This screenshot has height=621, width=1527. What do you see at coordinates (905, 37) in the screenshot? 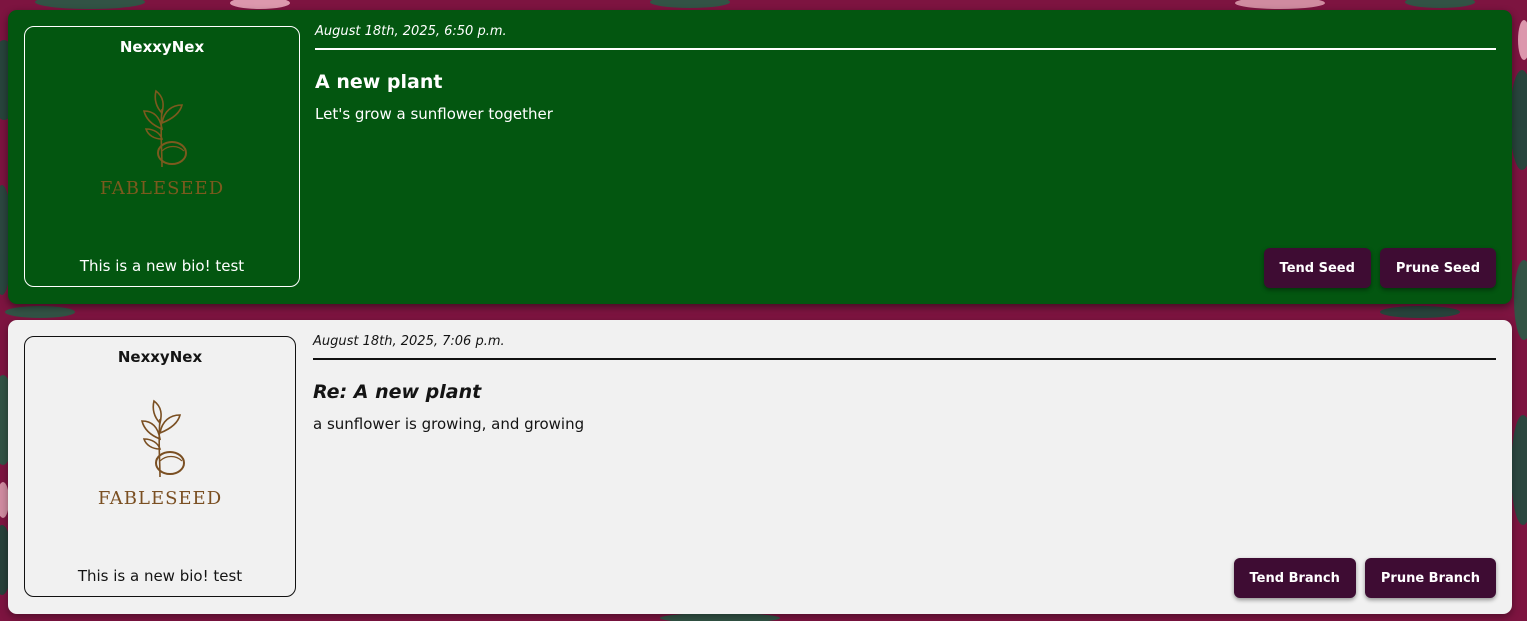
I see `post-timestamp: August 18th, 2025, 6:50 p.m.` at bounding box center [905, 37].